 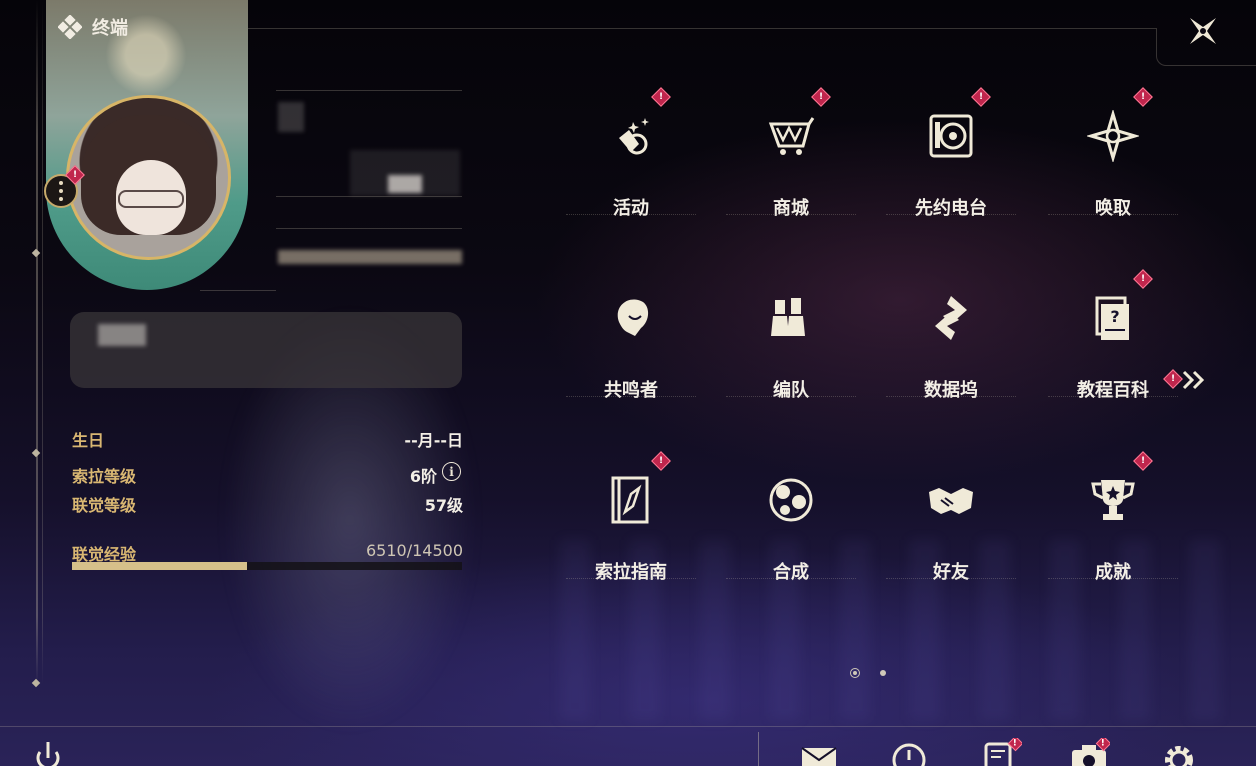 I want to click on data-dock-icon, so click(x=951, y=318).